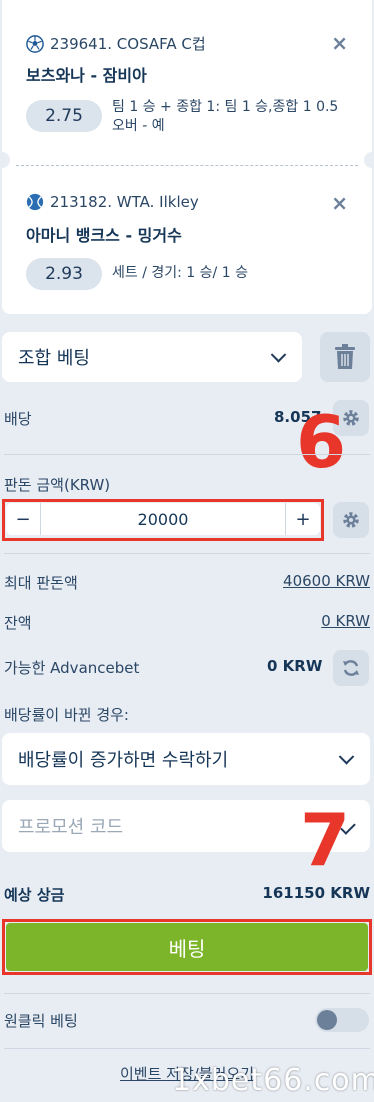 This screenshot has width=374, height=1102. I want to click on trash-icon, so click(345, 356).